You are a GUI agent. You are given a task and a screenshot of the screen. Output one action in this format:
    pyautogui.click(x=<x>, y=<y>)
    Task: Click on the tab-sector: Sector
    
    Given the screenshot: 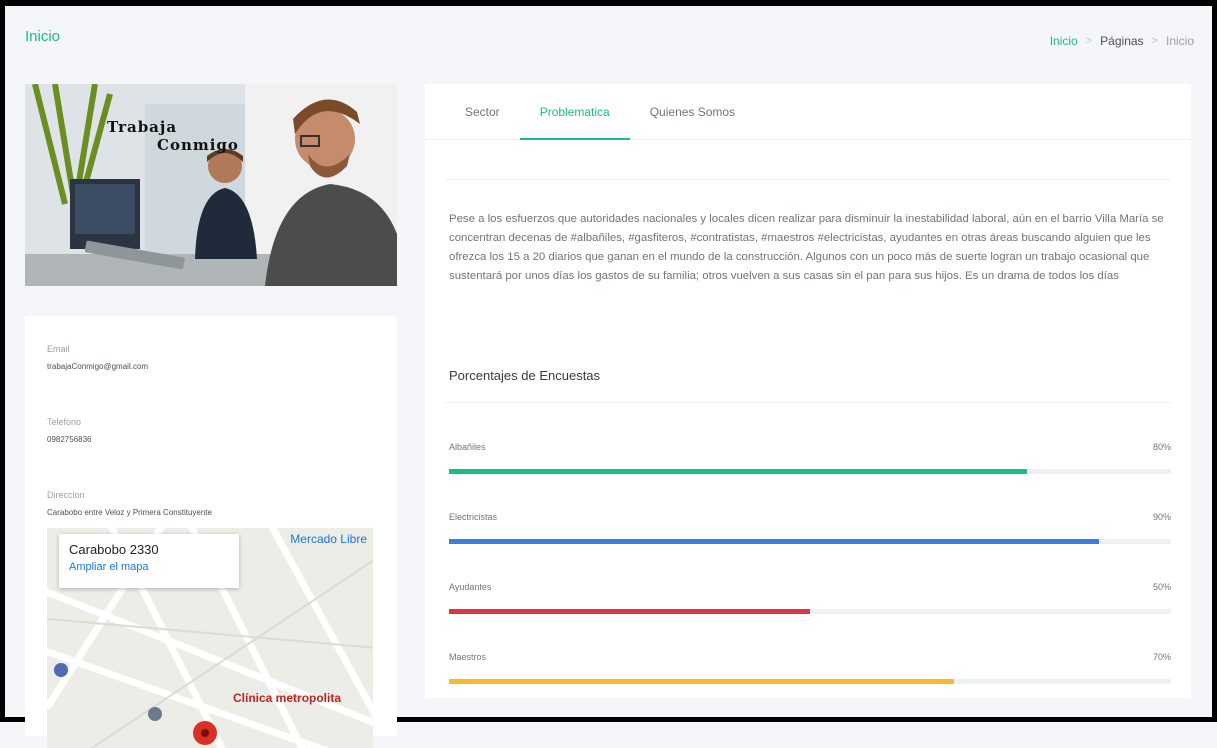 What is the action you would take?
    pyautogui.click(x=482, y=111)
    